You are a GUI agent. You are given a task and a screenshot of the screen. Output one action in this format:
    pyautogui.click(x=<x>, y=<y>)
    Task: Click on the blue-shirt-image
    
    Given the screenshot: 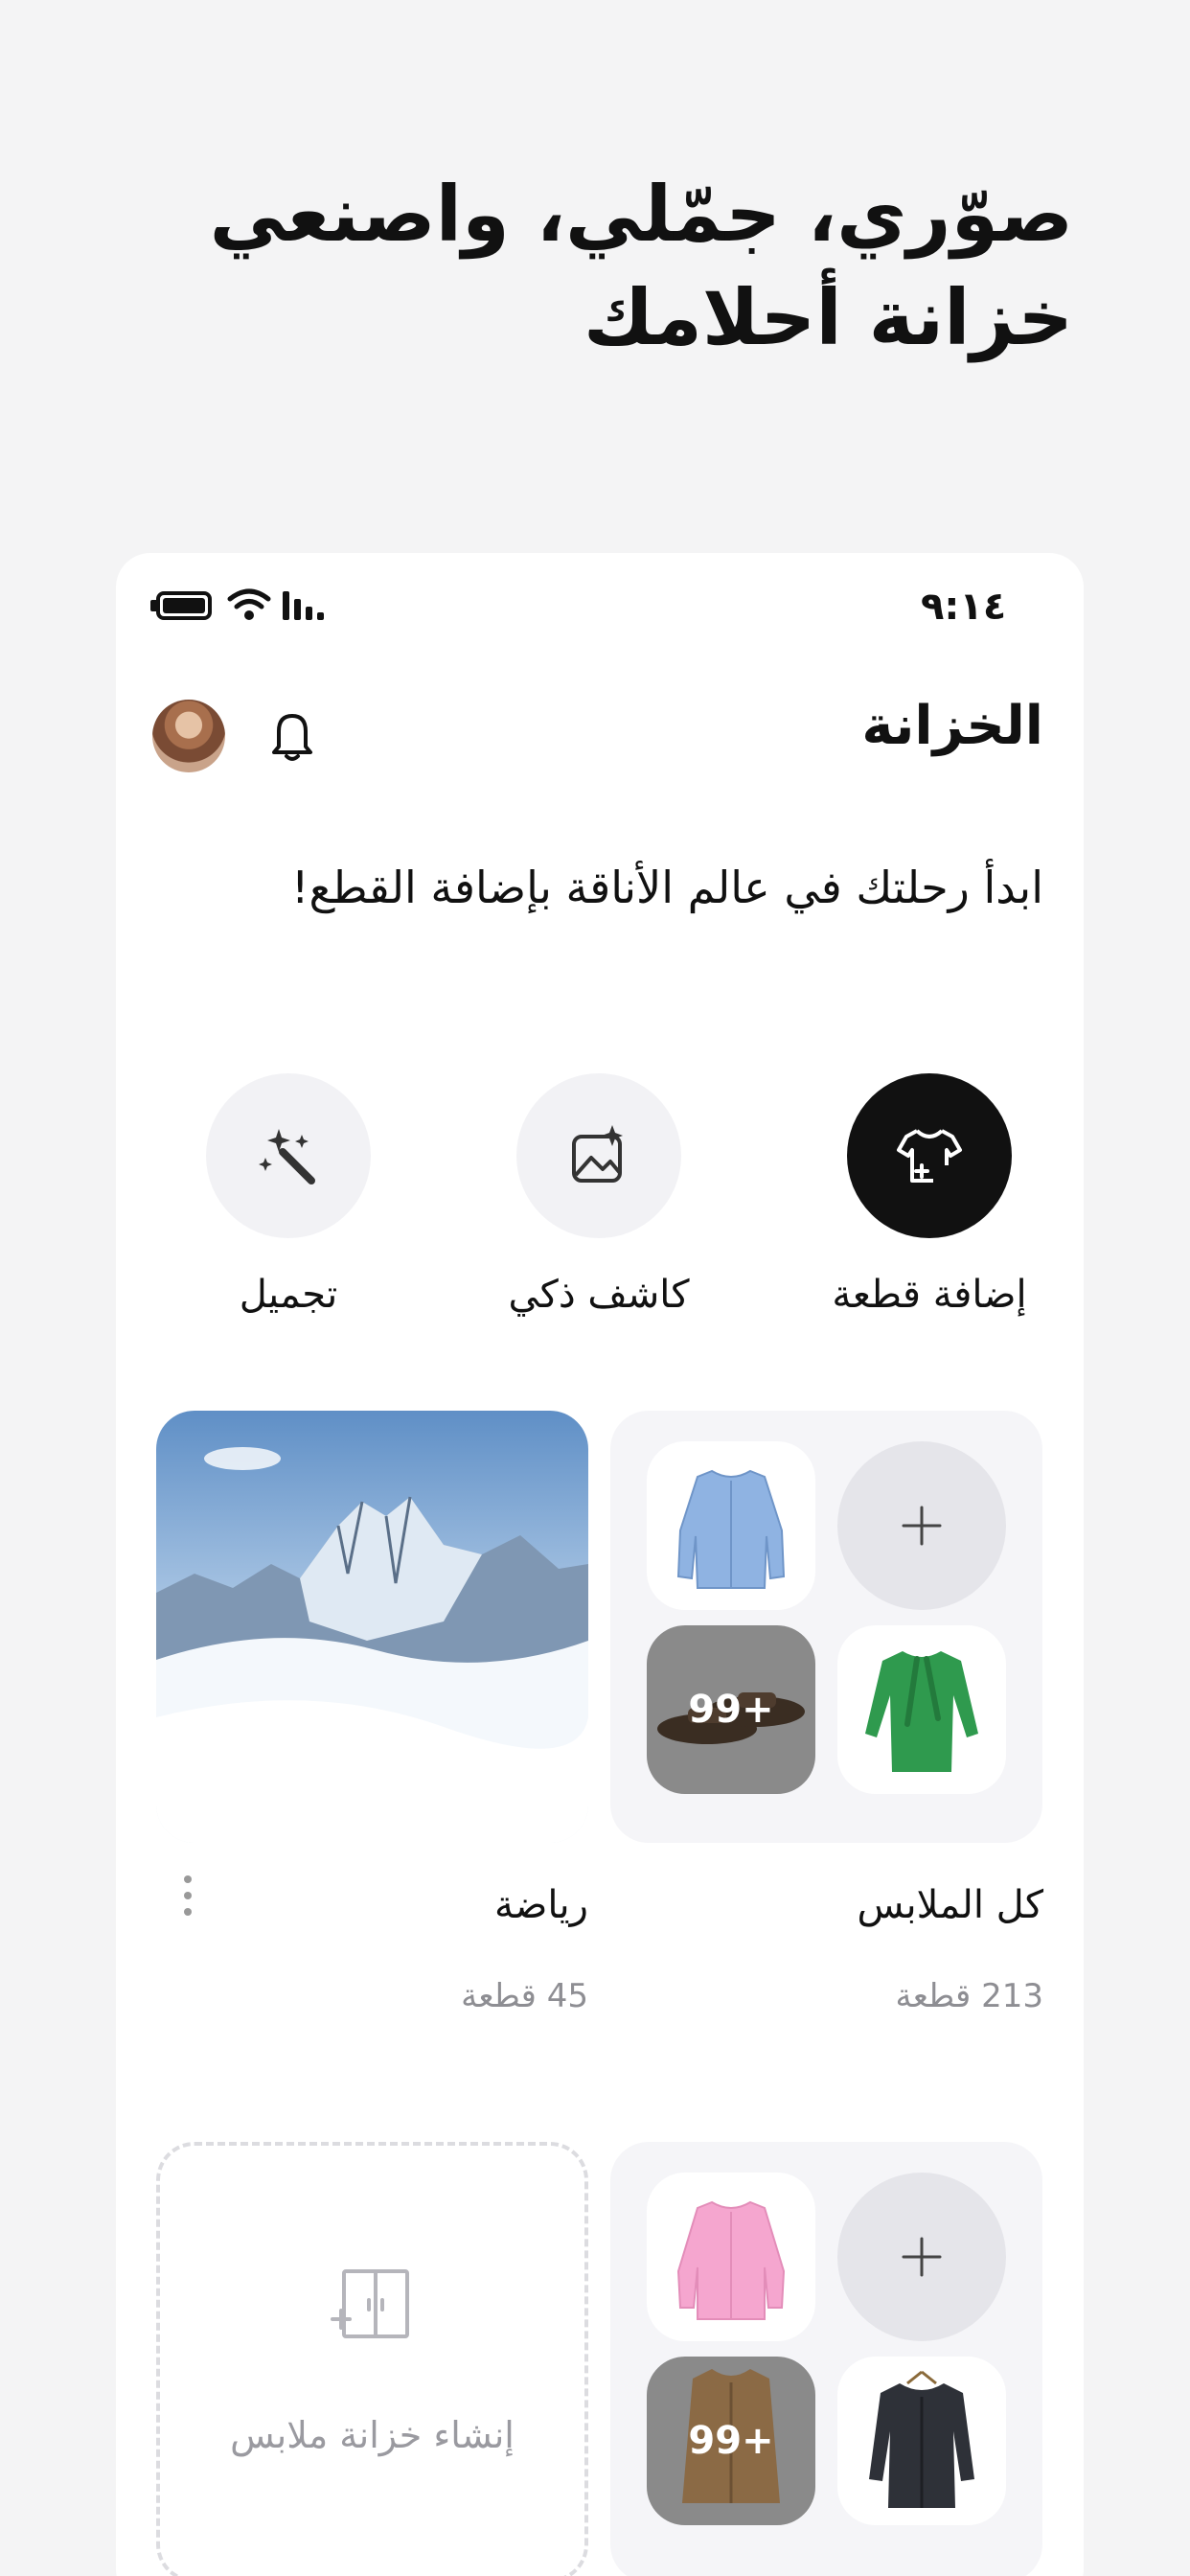 What is the action you would take?
    pyautogui.click(x=731, y=1529)
    